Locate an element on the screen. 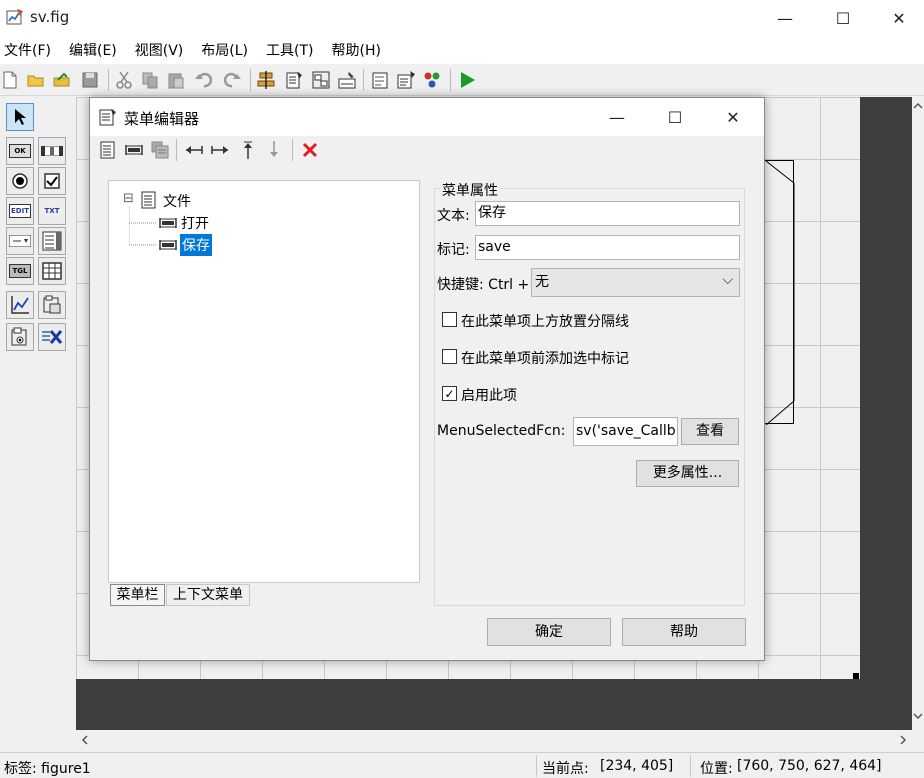 This screenshot has width=924, height=778. panel-tool is located at coordinates (52, 305).